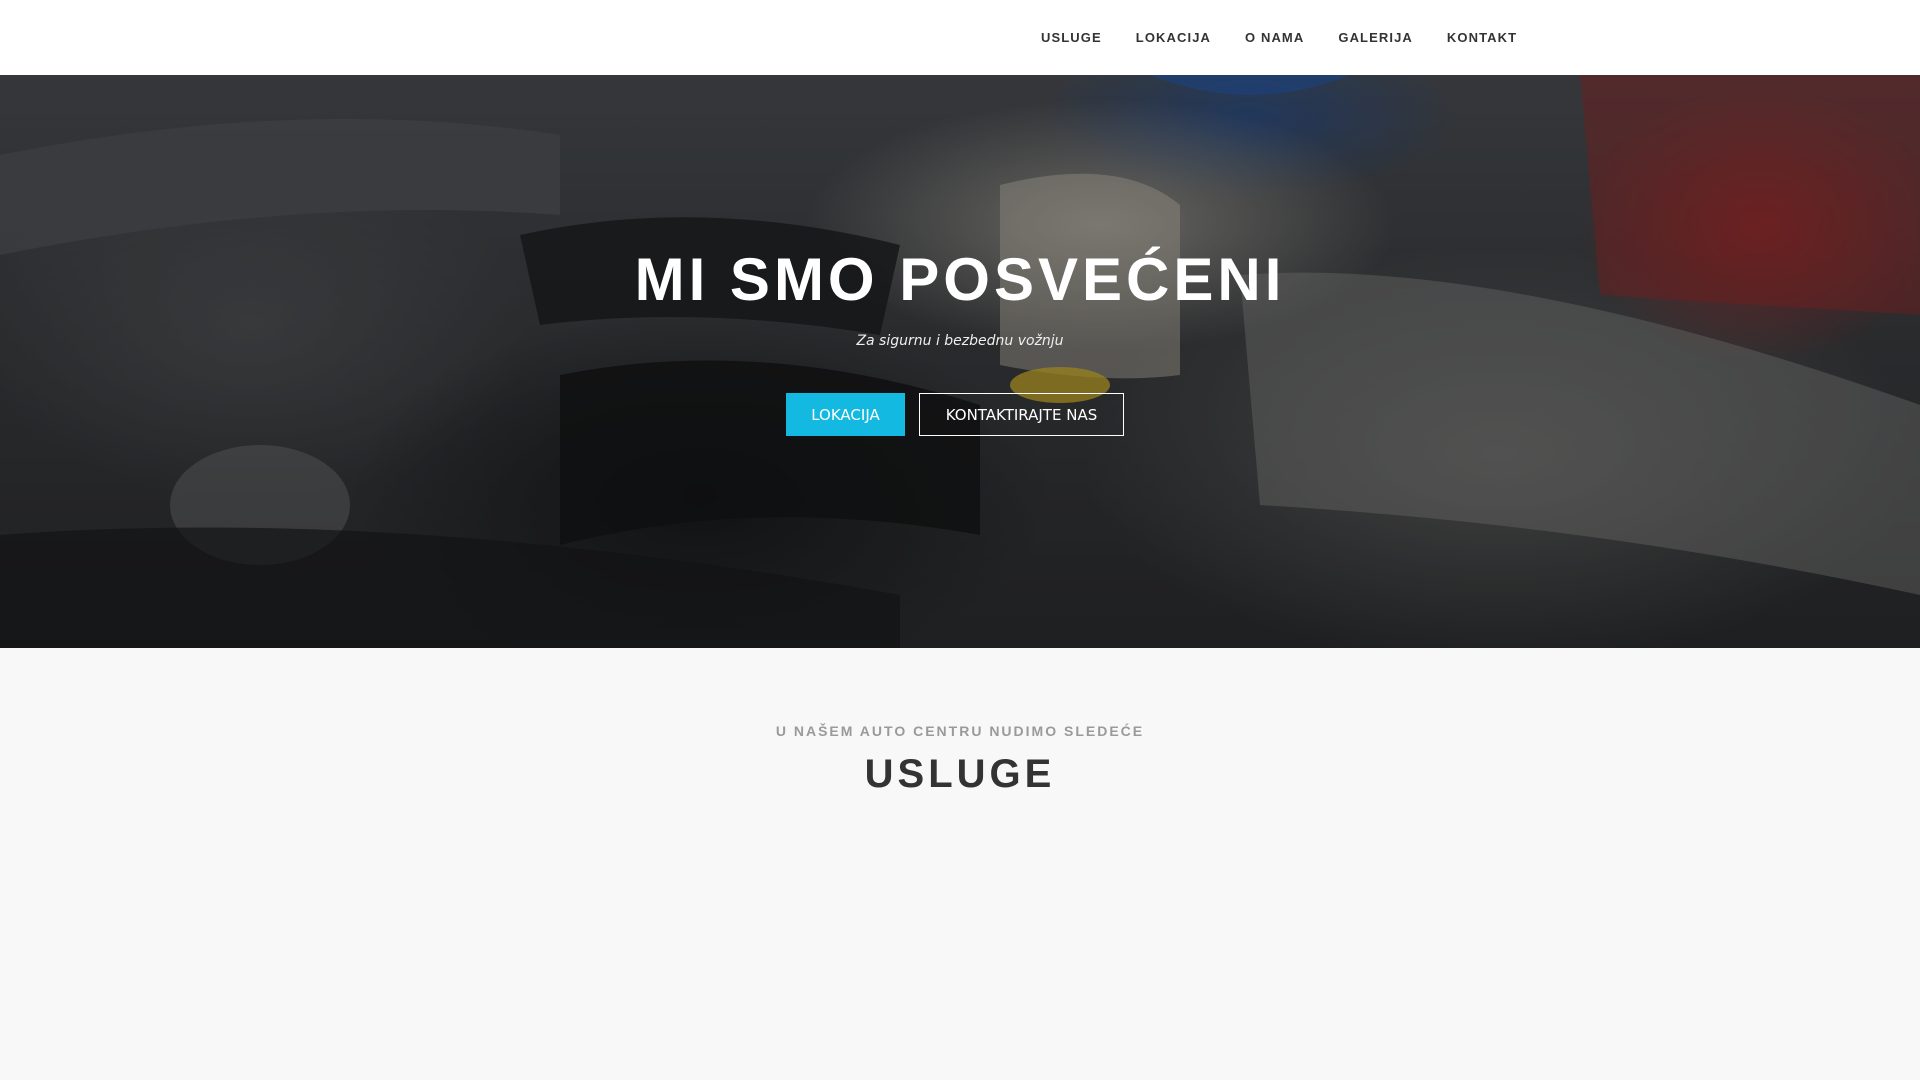  What do you see at coordinates (845, 414) in the screenshot?
I see `location-button: LOKACIJA` at bounding box center [845, 414].